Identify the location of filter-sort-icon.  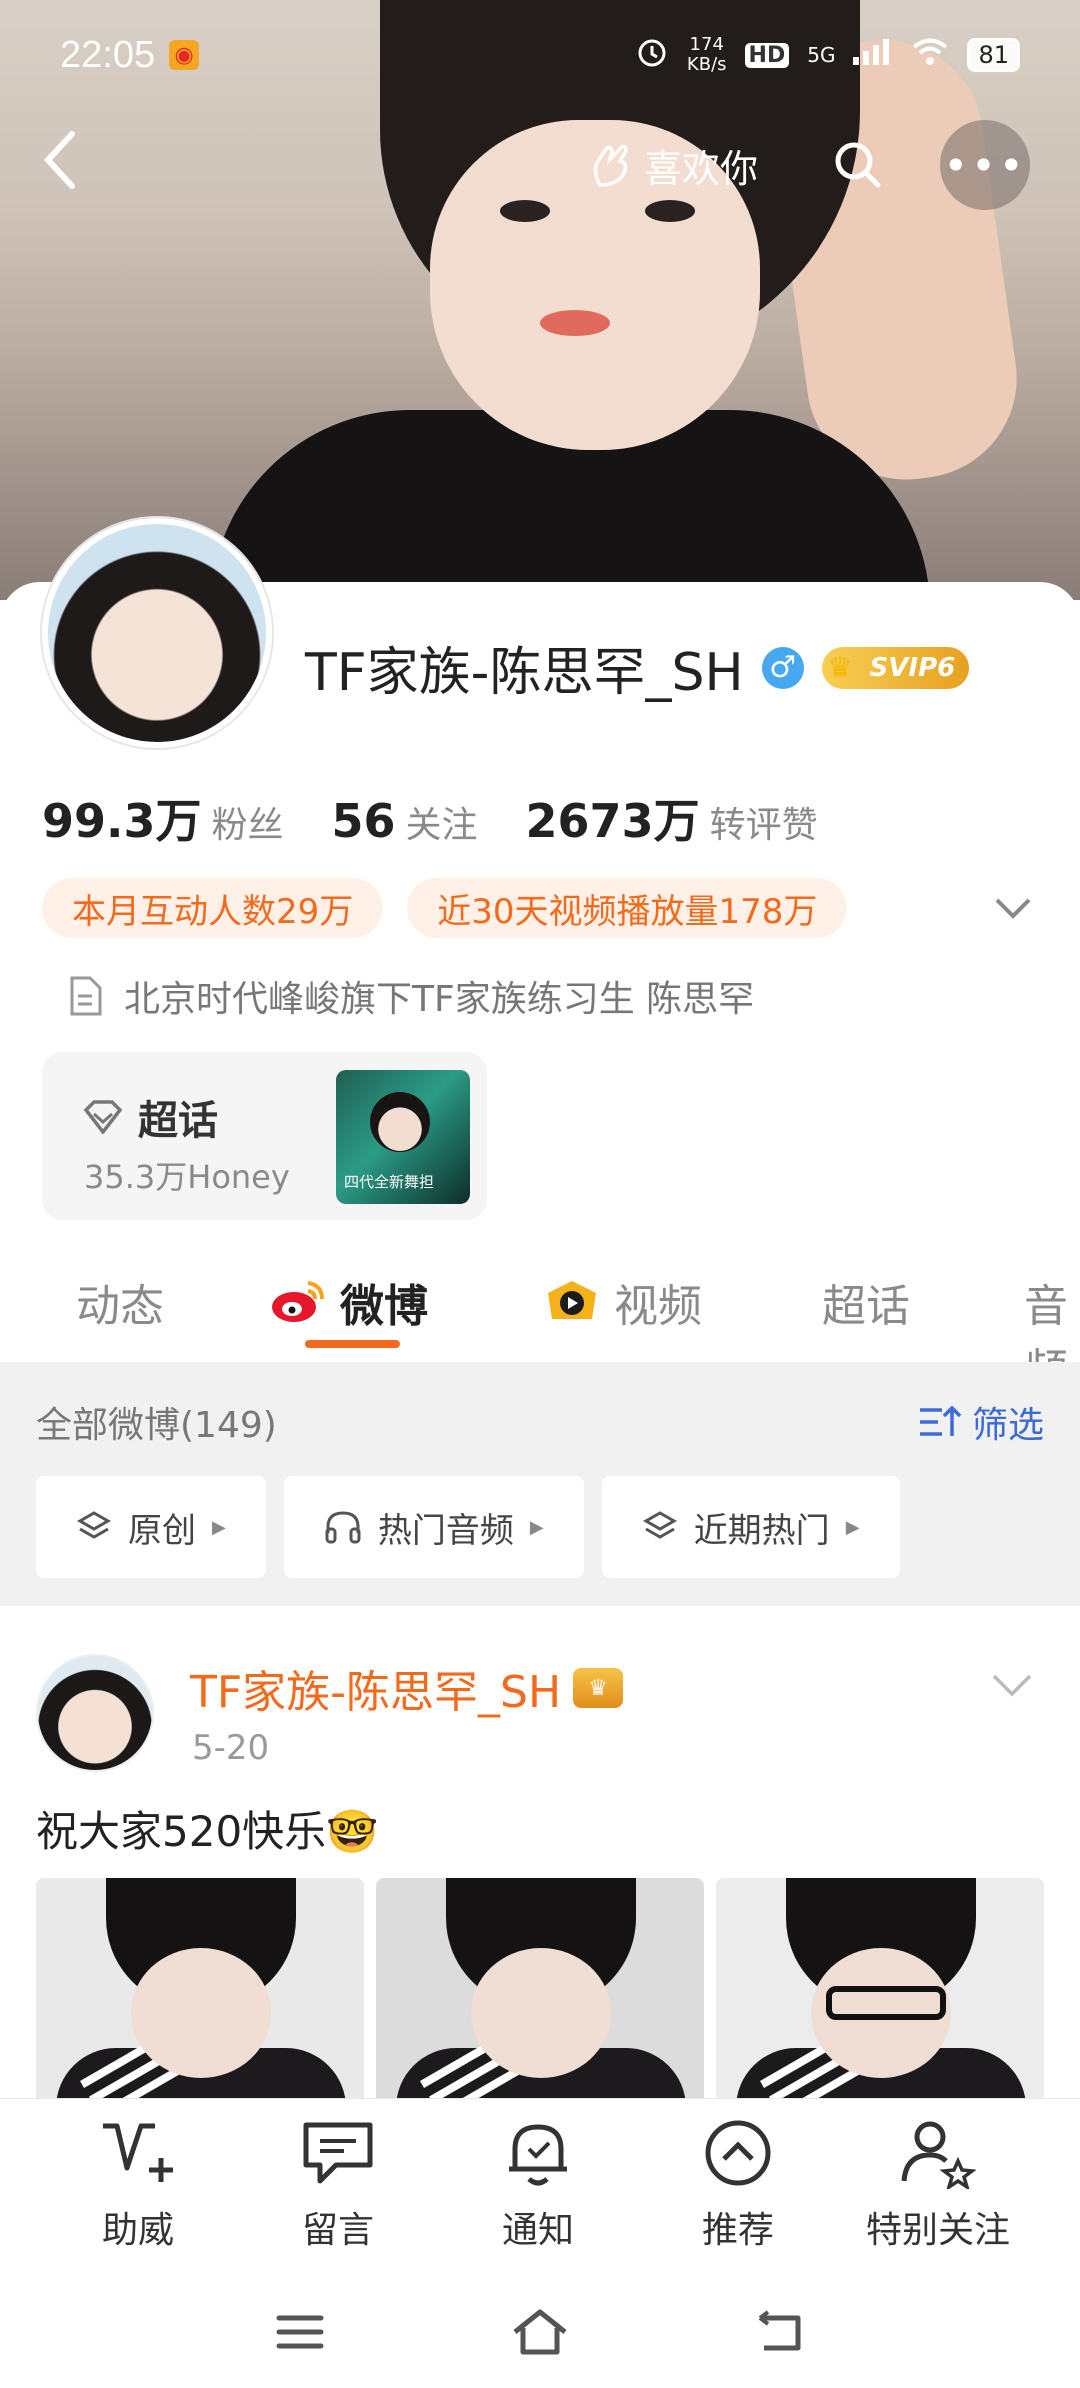
(940, 1420).